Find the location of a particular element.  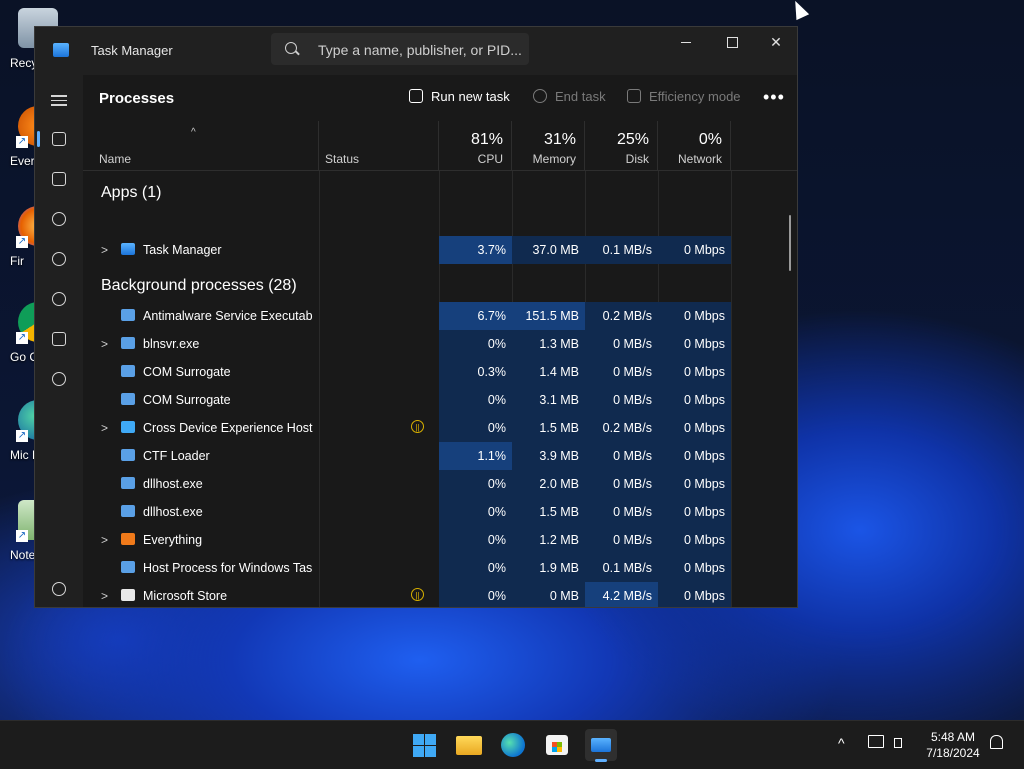

edge-button is located at coordinates (513, 745).